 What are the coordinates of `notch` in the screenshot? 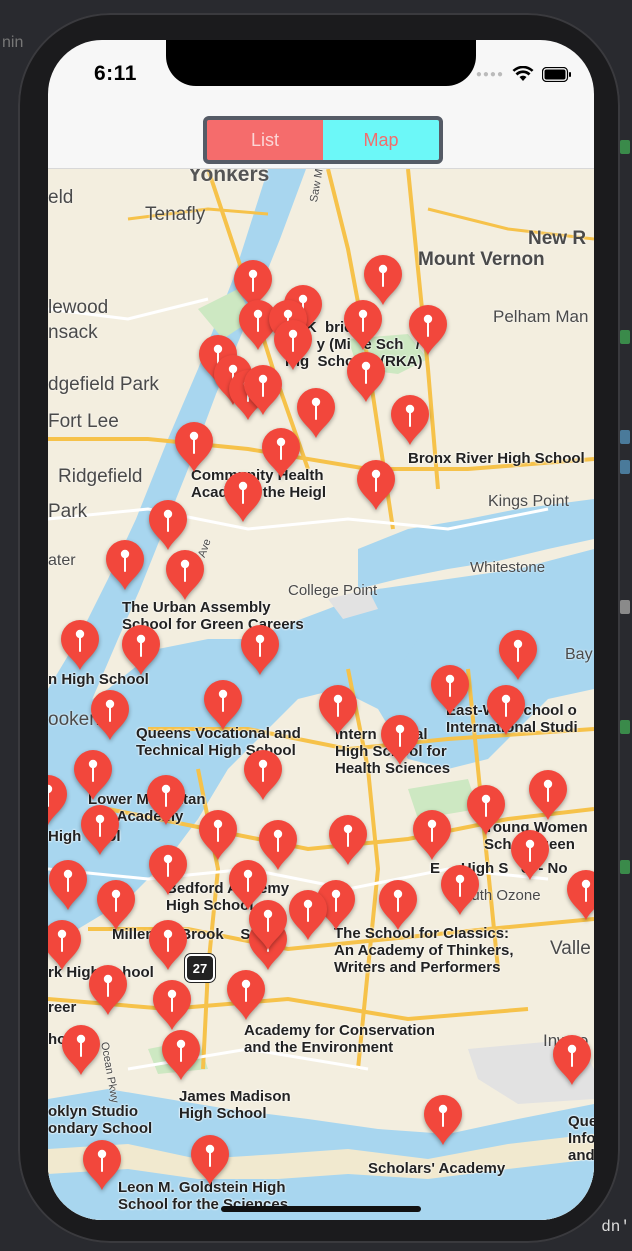 It's located at (321, 63).